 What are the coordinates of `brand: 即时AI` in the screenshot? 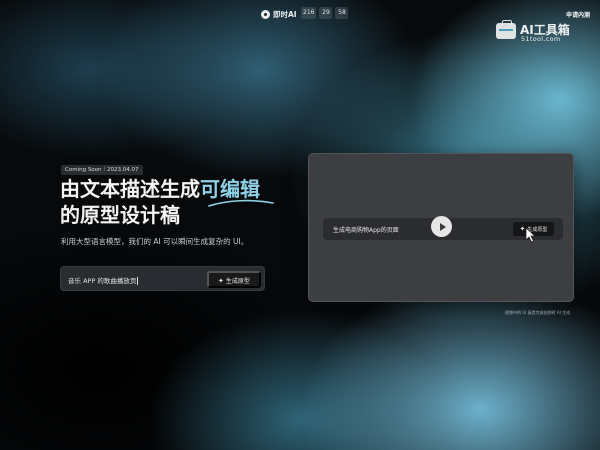 It's located at (279, 14).